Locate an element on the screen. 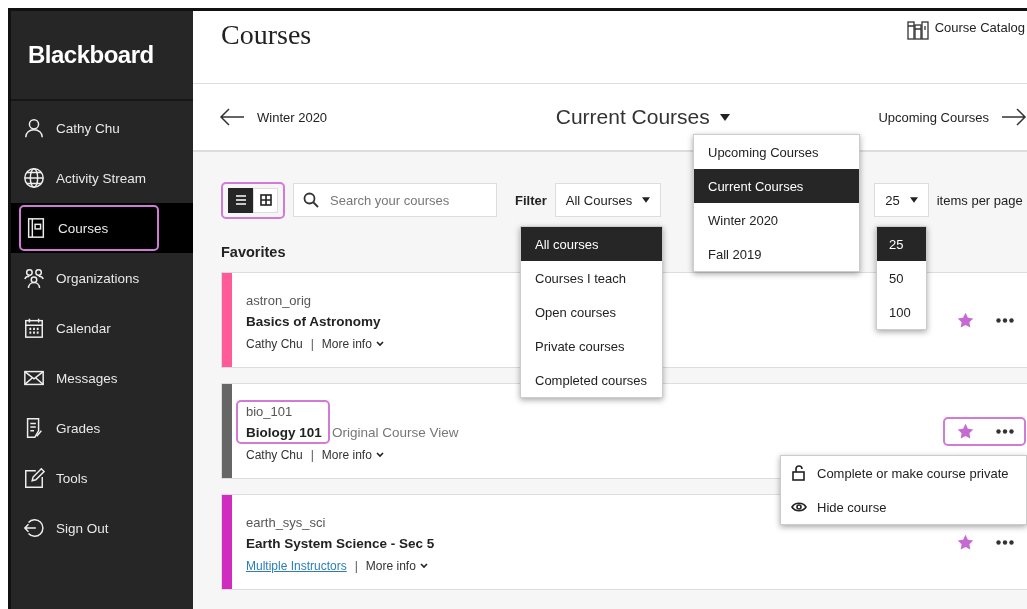 The width and height of the screenshot is (1027, 609). page-title: Courses is located at coordinates (266, 35).